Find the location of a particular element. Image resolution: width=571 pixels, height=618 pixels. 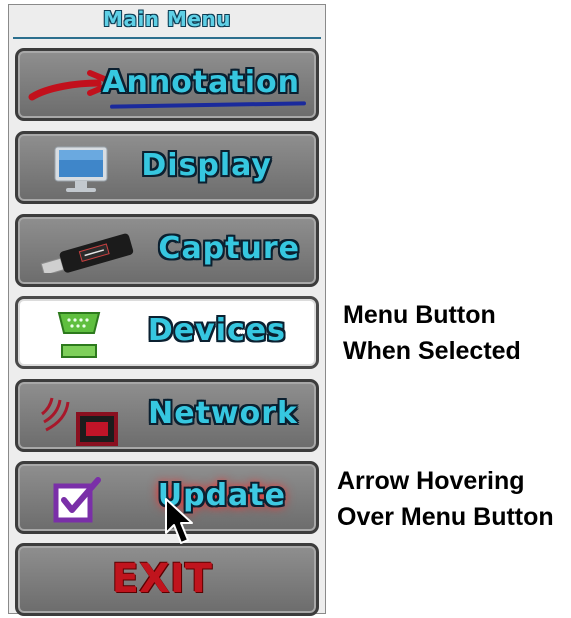

devices-label: Devices is located at coordinates (216, 330).